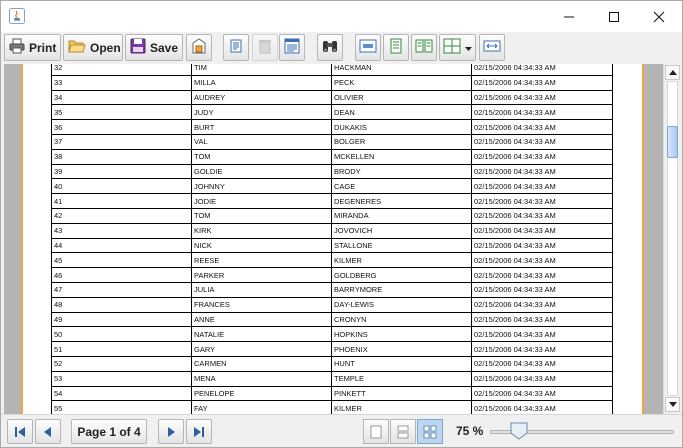 The image size is (683, 448). Describe the element at coordinates (121, 245) in the screenshot. I see `row-number-cell: 44` at that location.